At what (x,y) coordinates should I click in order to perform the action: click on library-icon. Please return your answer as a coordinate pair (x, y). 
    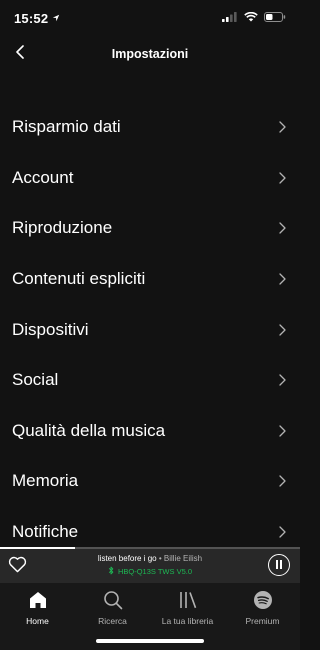
    Looking at the image, I should click on (188, 600).